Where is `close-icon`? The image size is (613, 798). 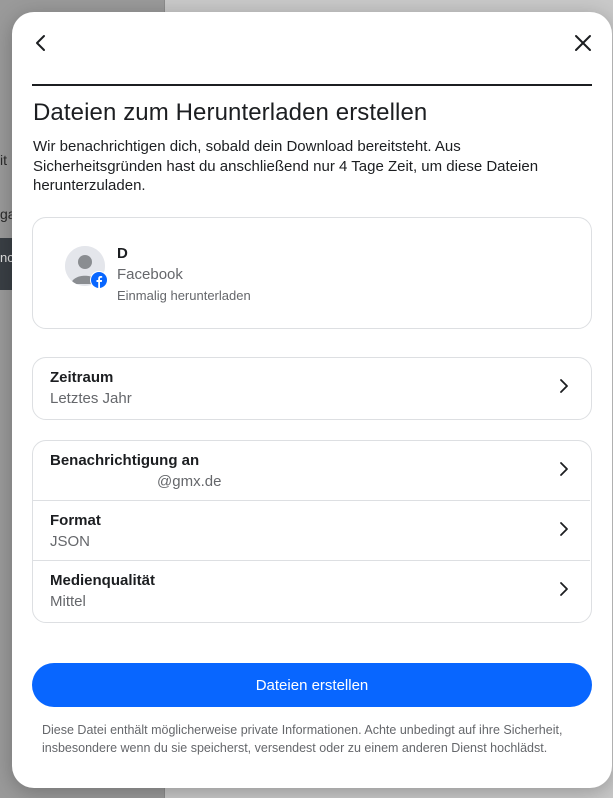
close-icon is located at coordinates (583, 43).